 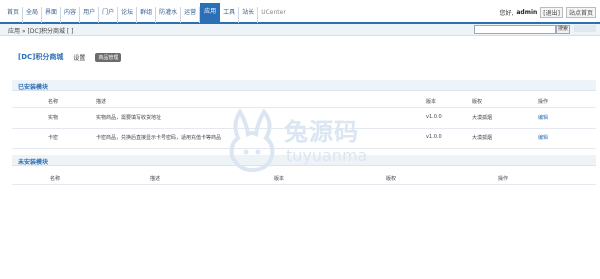 What do you see at coordinates (70, 57) in the screenshot?
I see `plugin-header: [DC]积分商城 设置 商品管理` at bounding box center [70, 57].